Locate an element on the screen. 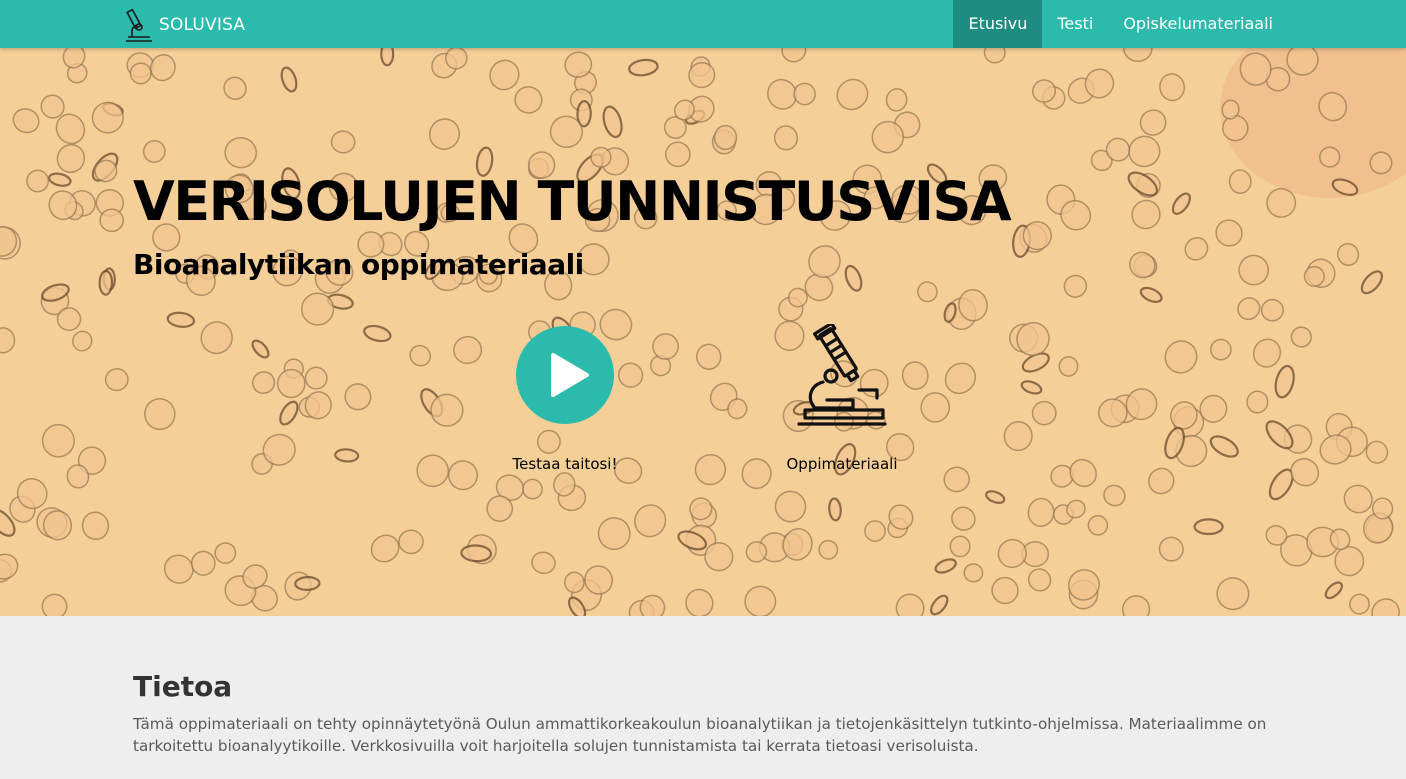  brand-name: SOLUVISA is located at coordinates (202, 25).